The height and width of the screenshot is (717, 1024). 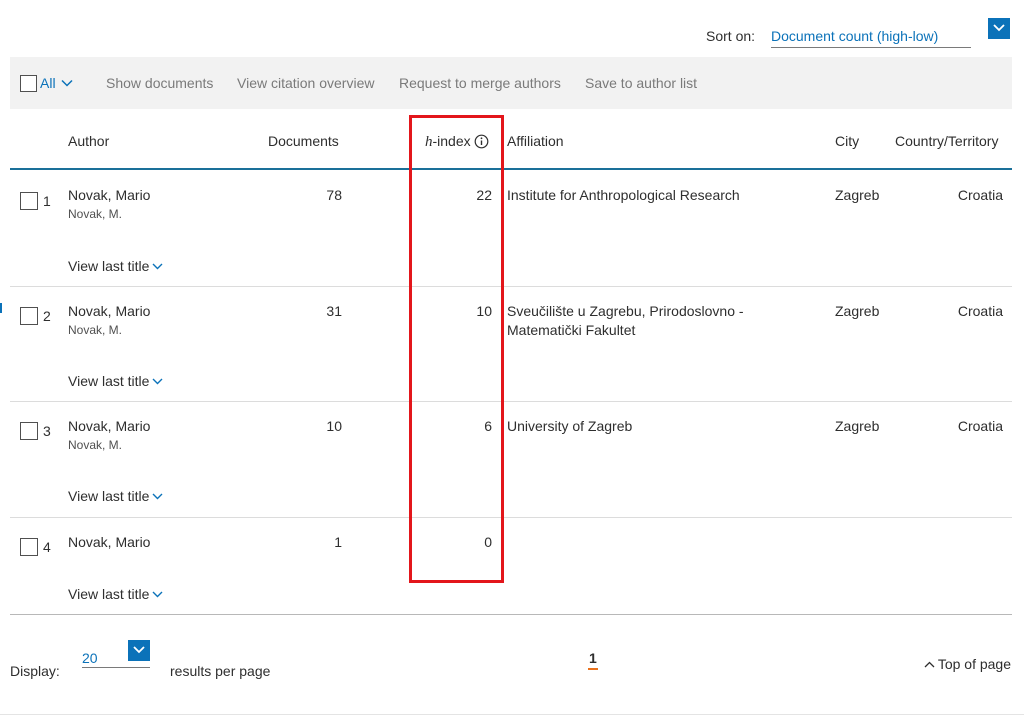 I want to click on display-label: Display:, so click(x=35, y=671).